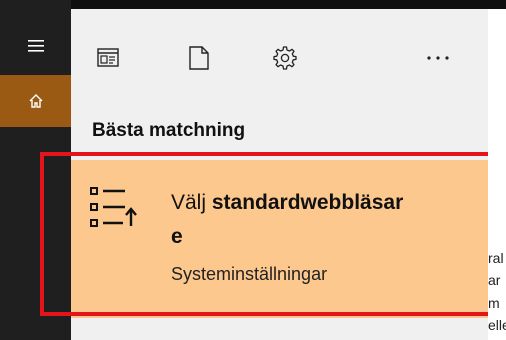 This screenshot has height=340, width=506. I want to click on best-match-heading: Bästa matchning, so click(169, 130).